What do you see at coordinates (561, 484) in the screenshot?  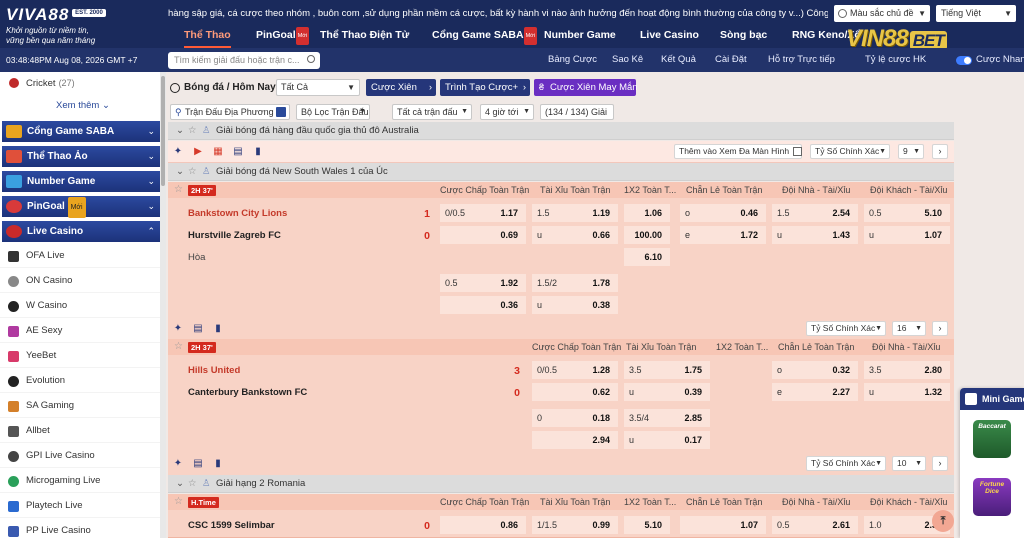 I see `league-header: ⌄ ☆ ♙ Giải hạng 2 Romania` at bounding box center [561, 484].